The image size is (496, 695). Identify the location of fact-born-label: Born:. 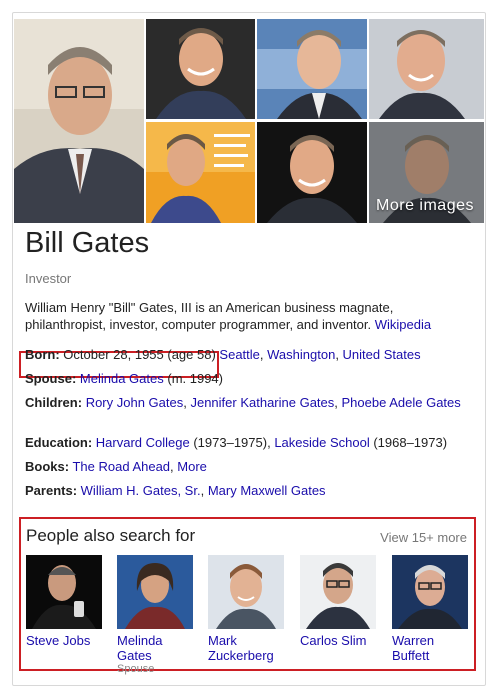
(42, 354).